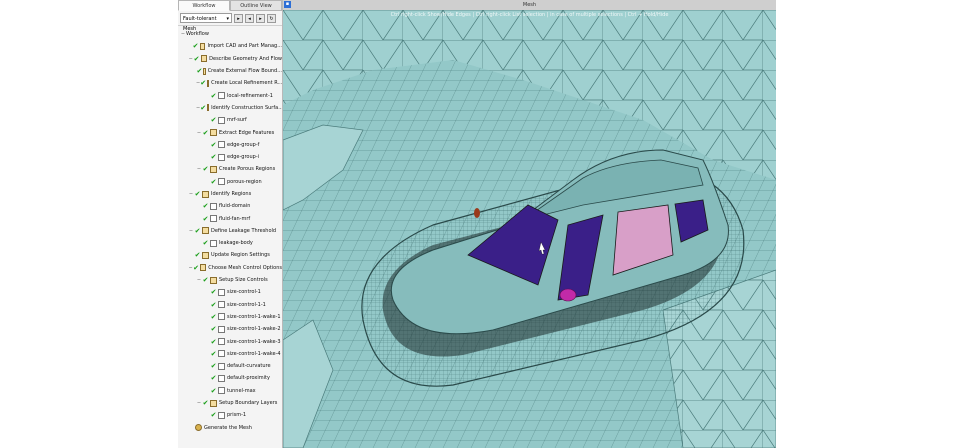 This screenshot has height=448, width=955. I want to click on workflow-item: ✔ Update Region Settings, so click(230, 255).